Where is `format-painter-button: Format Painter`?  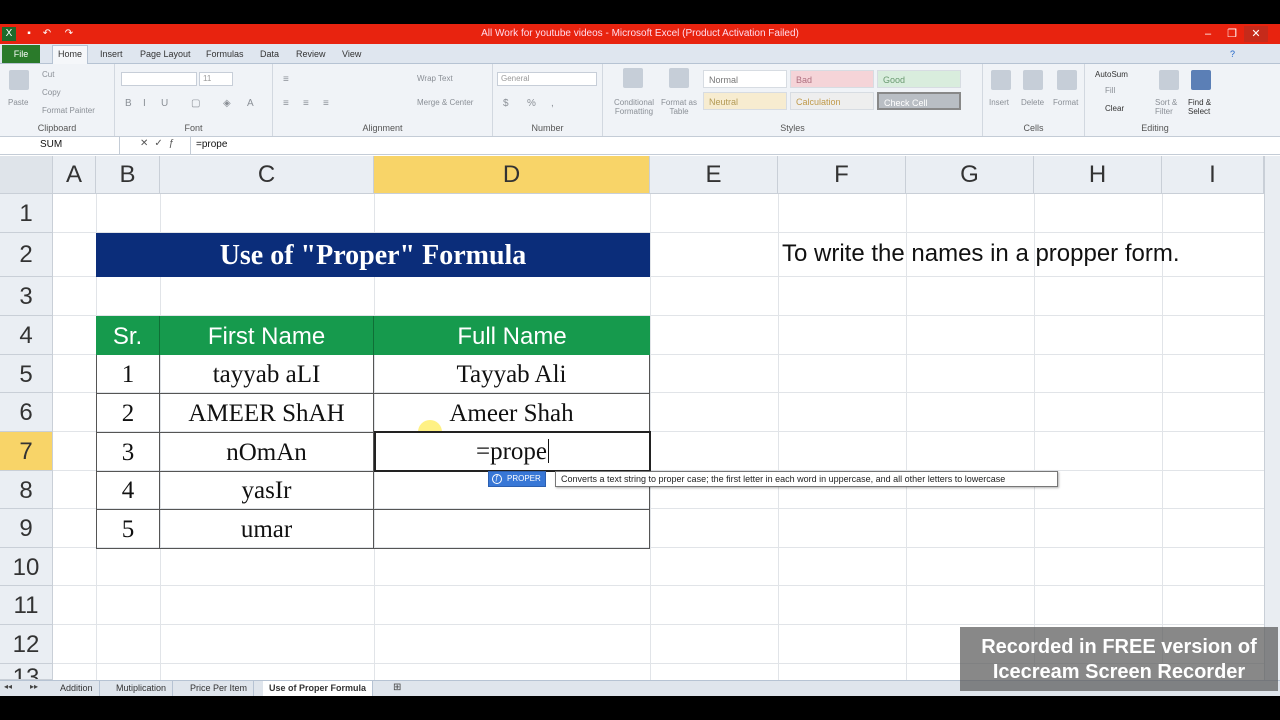 format-painter-button: Format Painter is located at coordinates (68, 110).